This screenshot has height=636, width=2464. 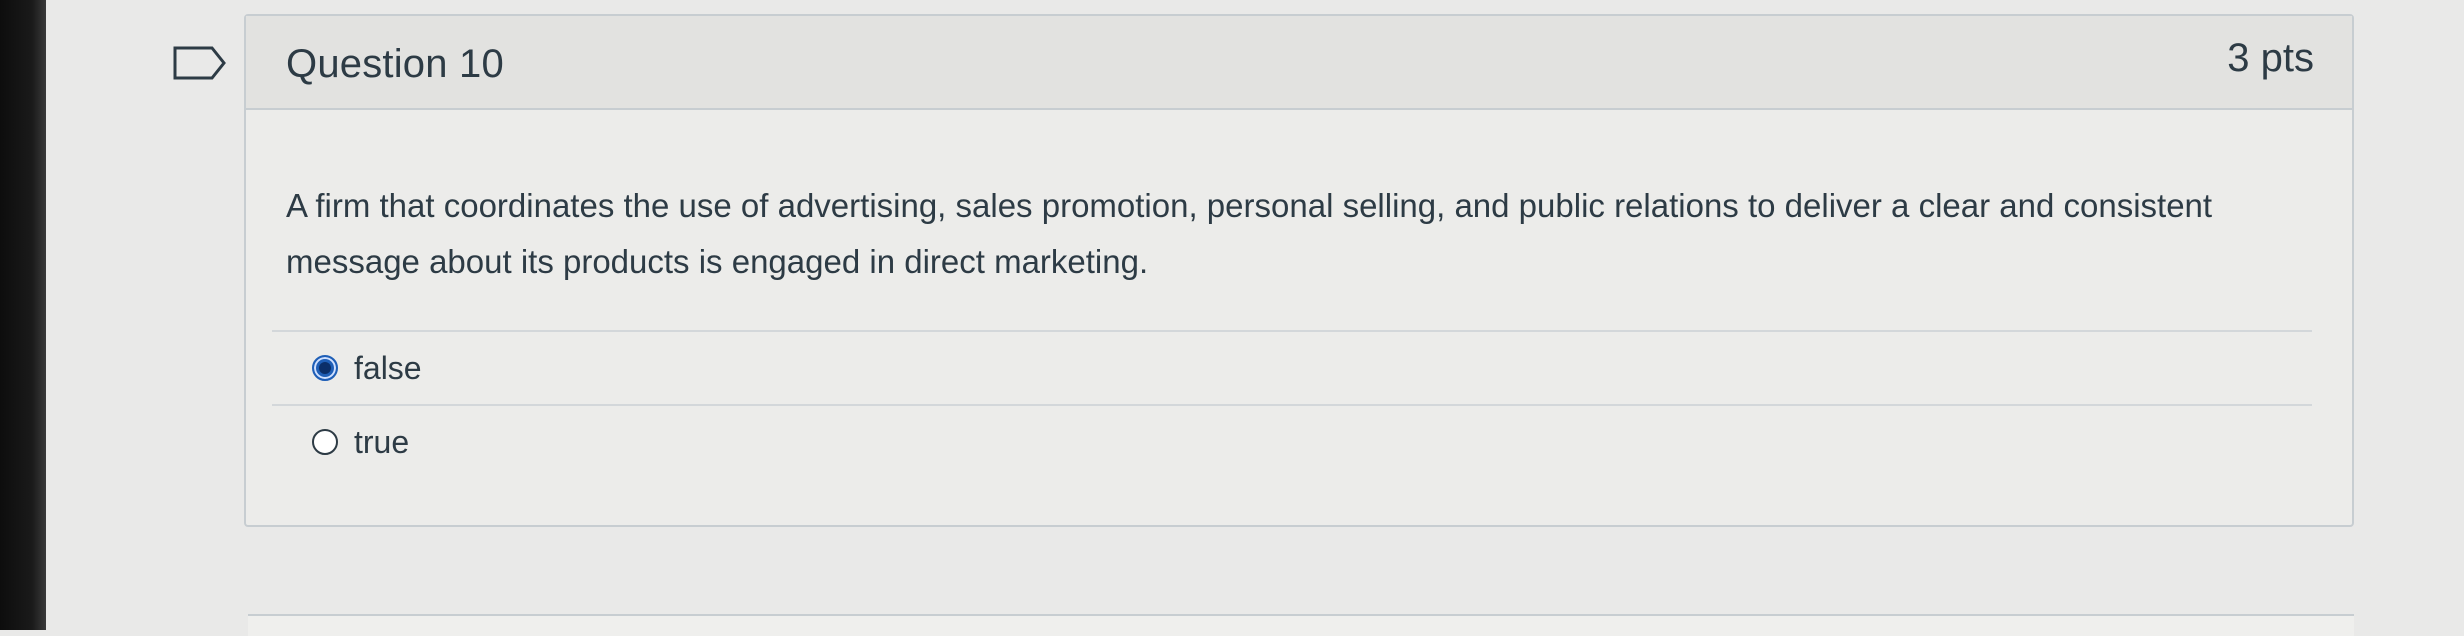 I want to click on answer-label: true, so click(x=382, y=441).